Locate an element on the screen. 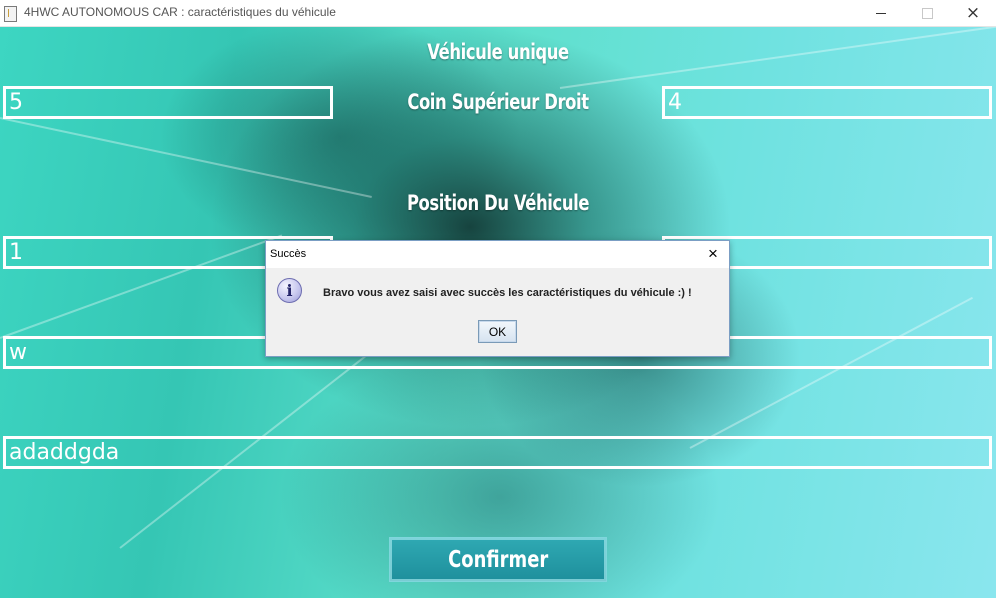  app-icon is located at coordinates (10, 14).